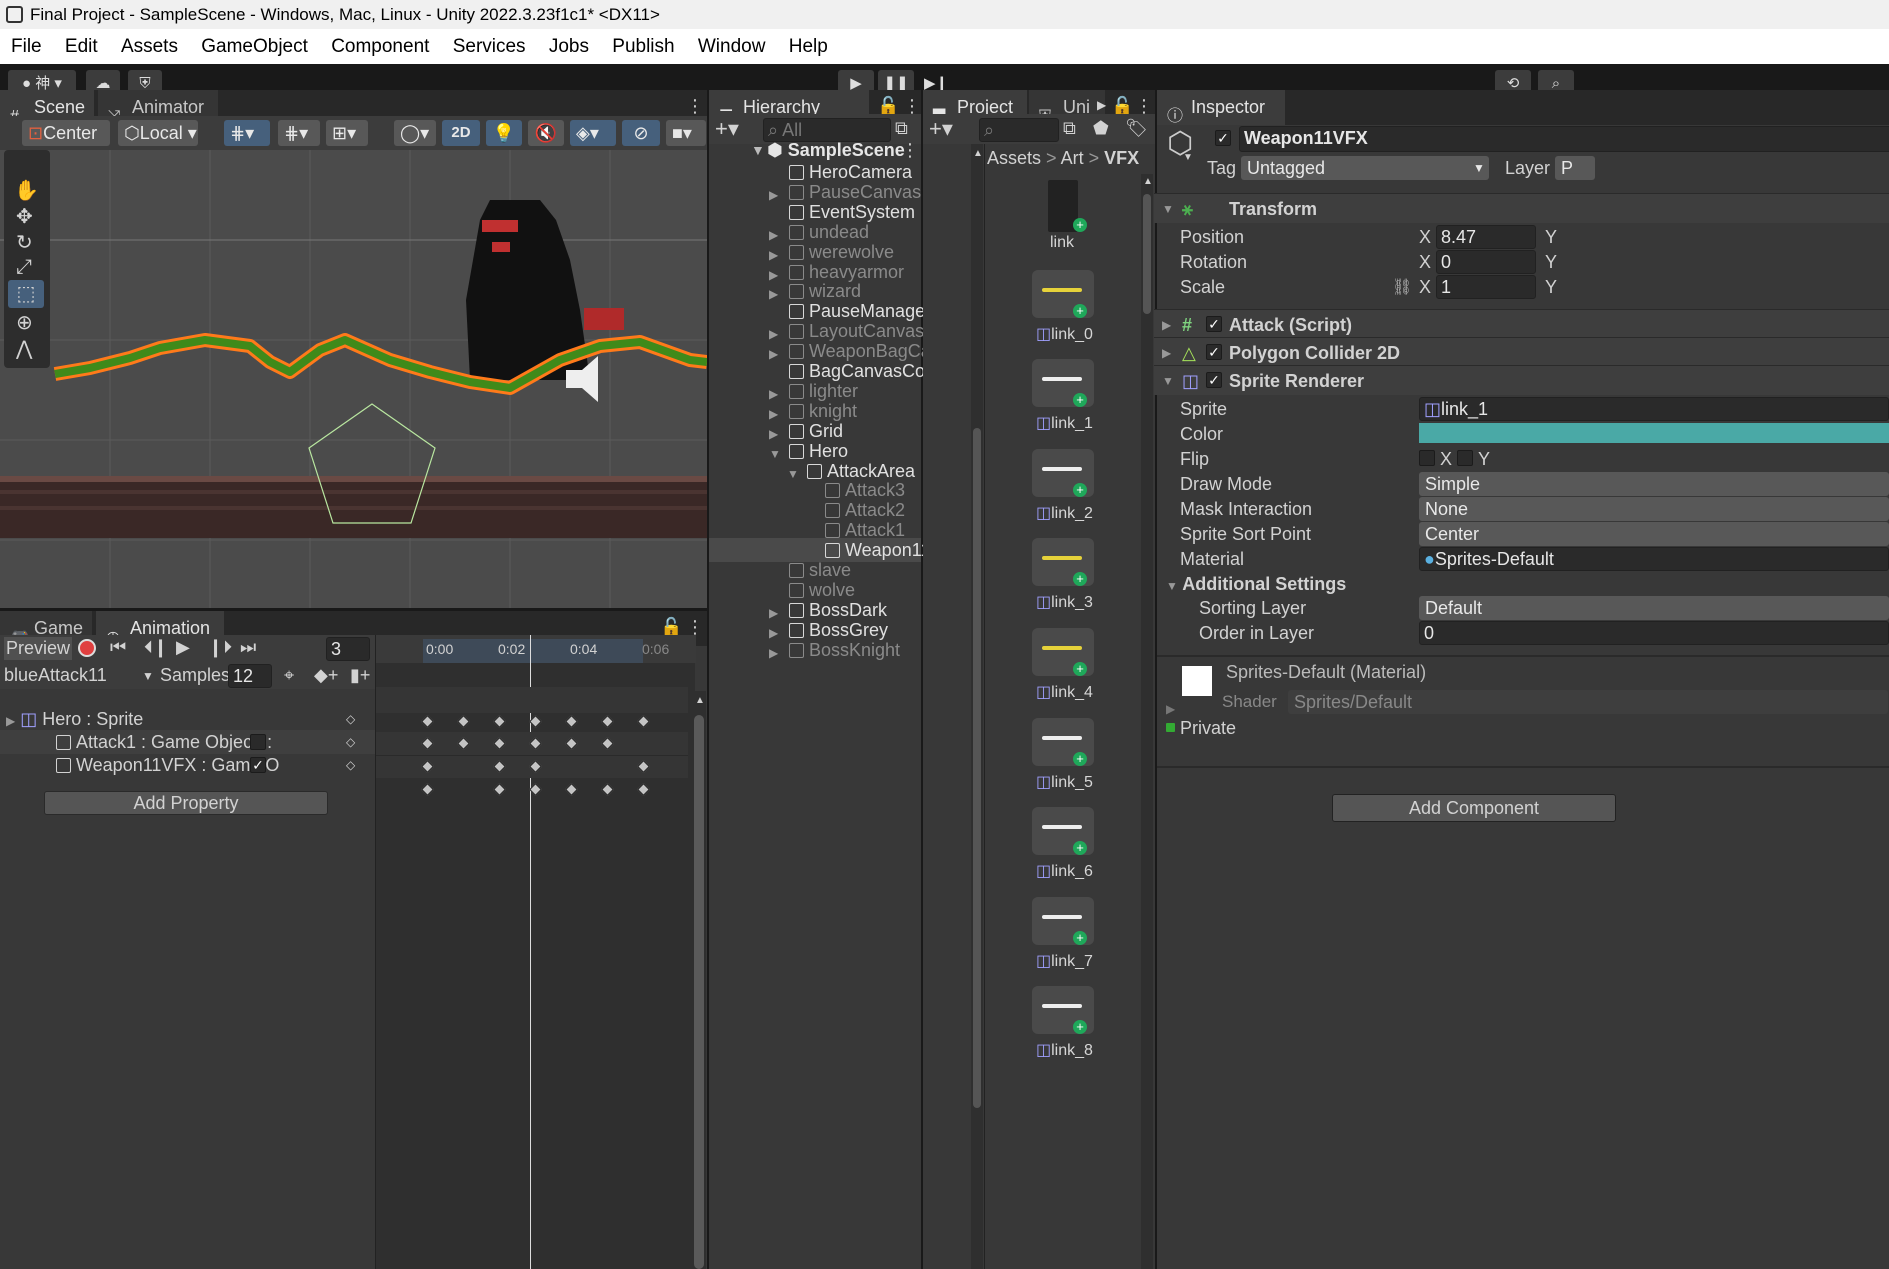  I want to click on preview-button: Preview, so click(38, 648).